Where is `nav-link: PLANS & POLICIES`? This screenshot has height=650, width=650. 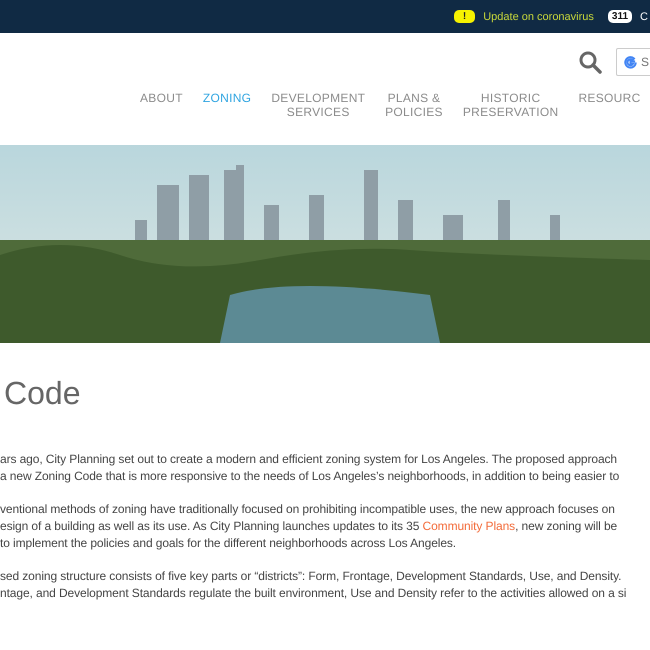
nav-link: PLANS & POLICIES is located at coordinates (414, 105).